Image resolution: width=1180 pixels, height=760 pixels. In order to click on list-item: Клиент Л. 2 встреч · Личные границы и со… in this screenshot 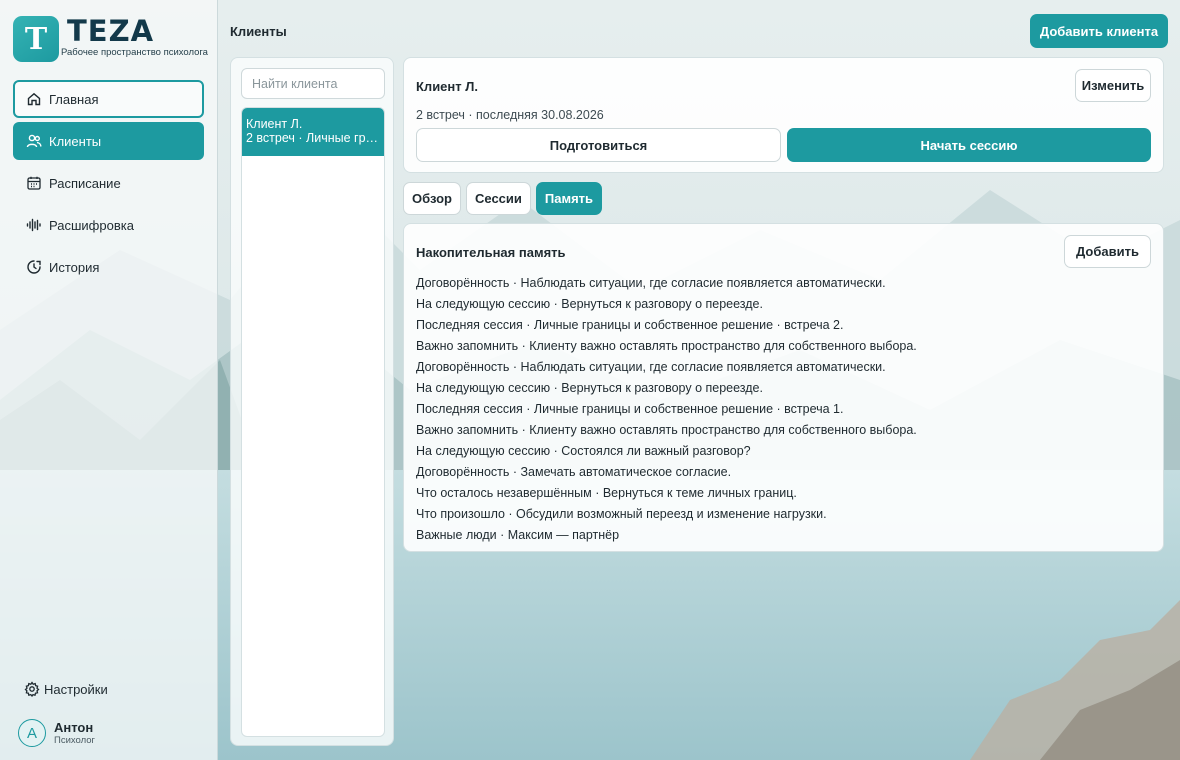, I will do `click(313, 132)`.